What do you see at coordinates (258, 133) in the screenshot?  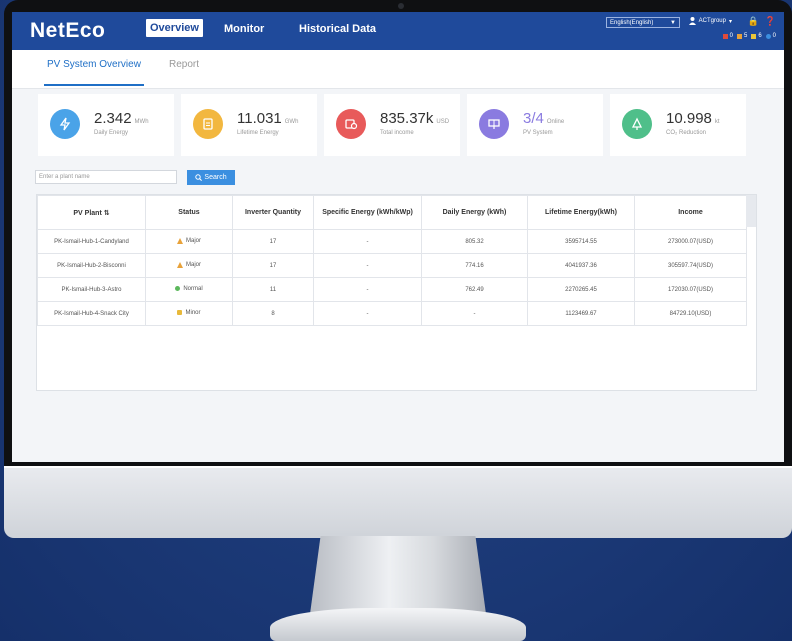 I see `lifetime-energy-label: Lifetime Energy` at bounding box center [258, 133].